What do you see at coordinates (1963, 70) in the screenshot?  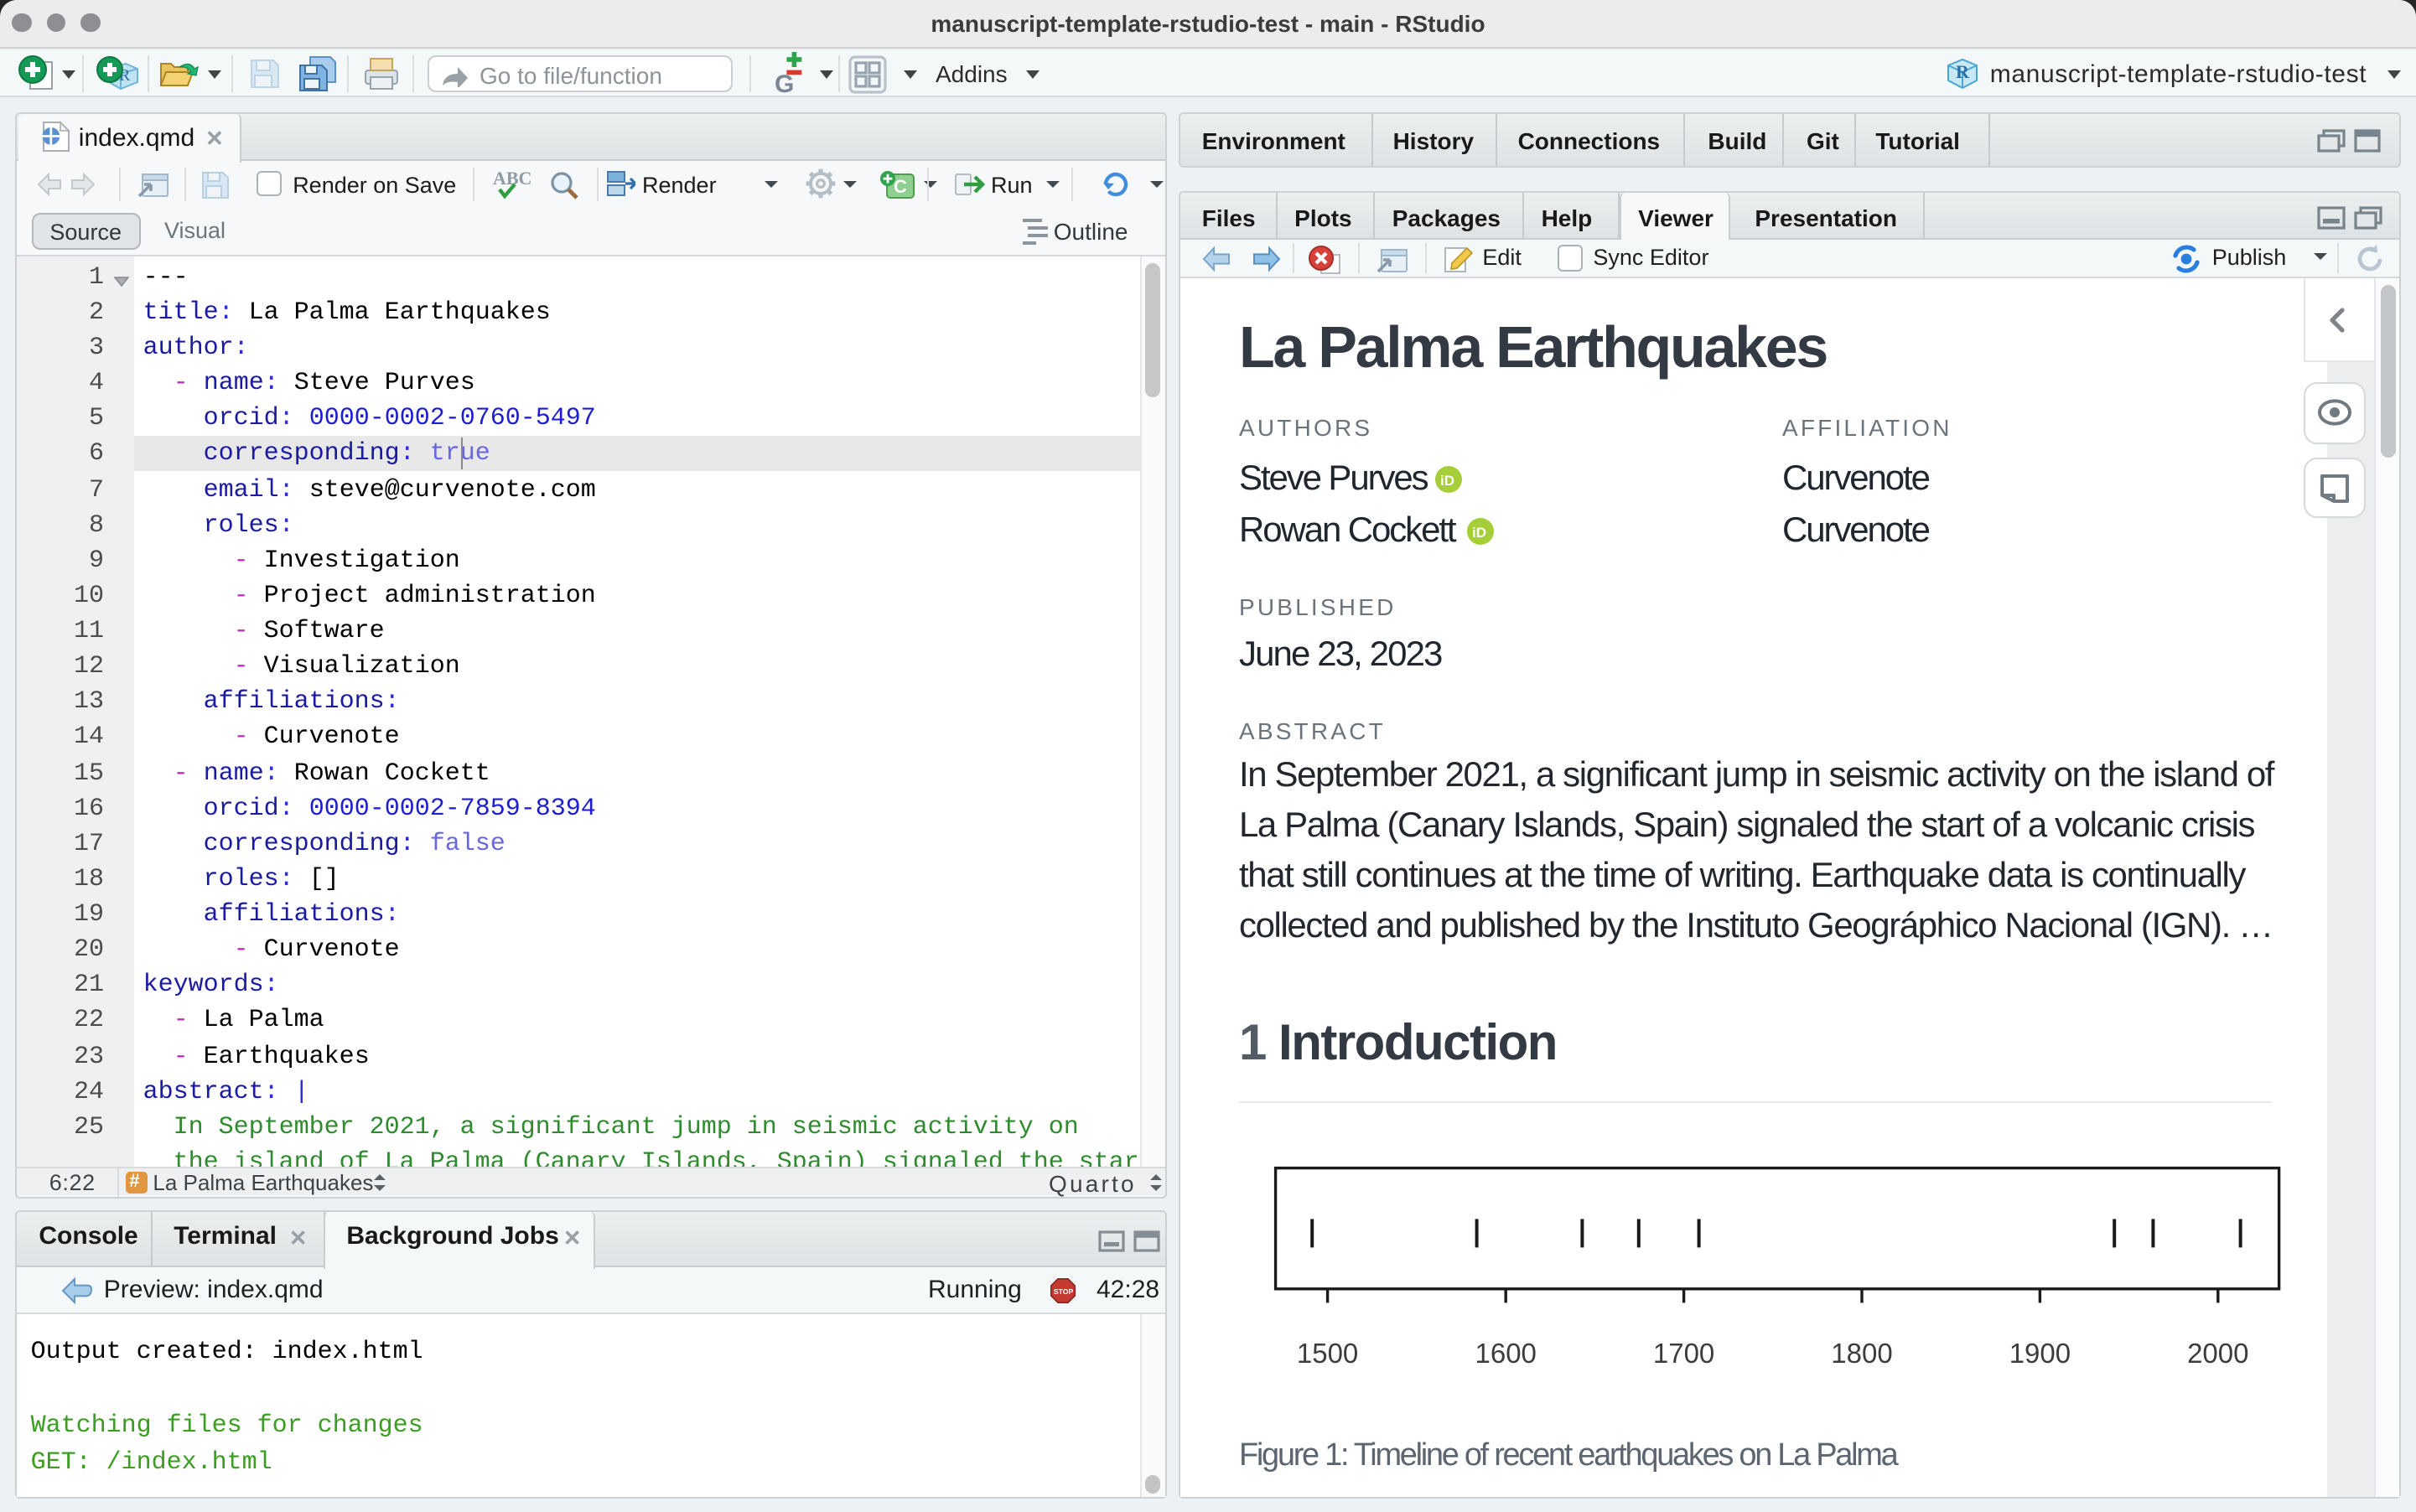 I see `svg-text: R` at bounding box center [1963, 70].